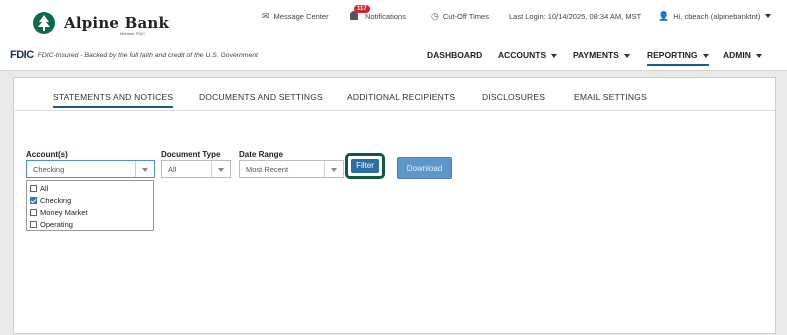 The height and width of the screenshot is (335, 787). I want to click on cutoff-times-label: Cut-Off Times, so click(465, 16).